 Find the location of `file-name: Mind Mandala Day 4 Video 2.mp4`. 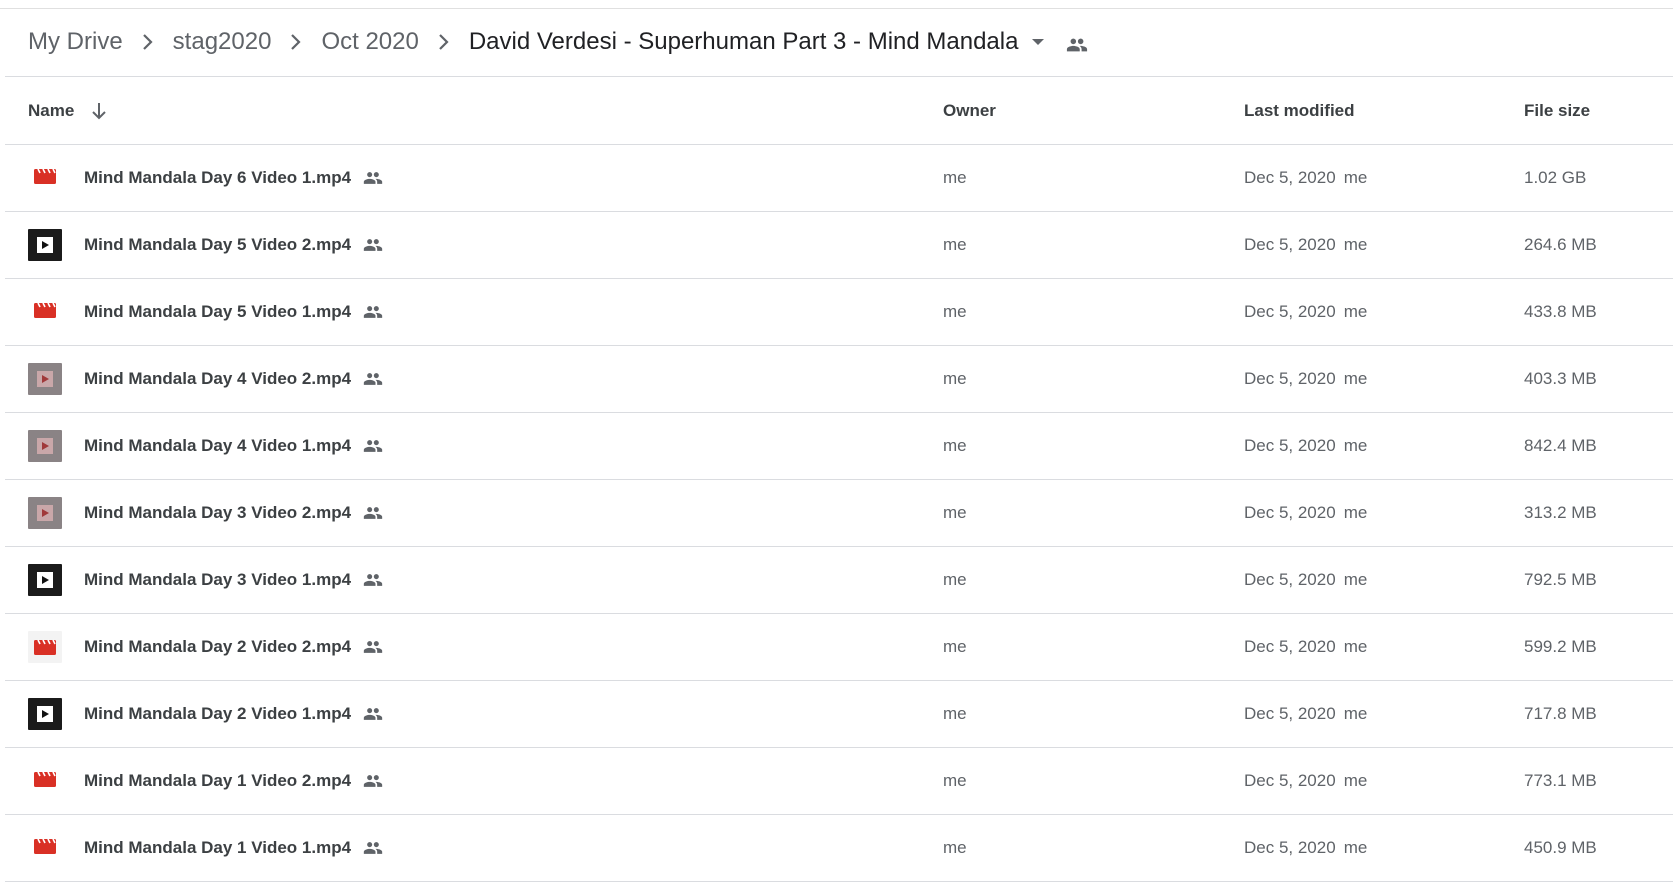

file-name: Mind Mandala Day 4 Video 2.mp4 is located at coordinates (218, 378).